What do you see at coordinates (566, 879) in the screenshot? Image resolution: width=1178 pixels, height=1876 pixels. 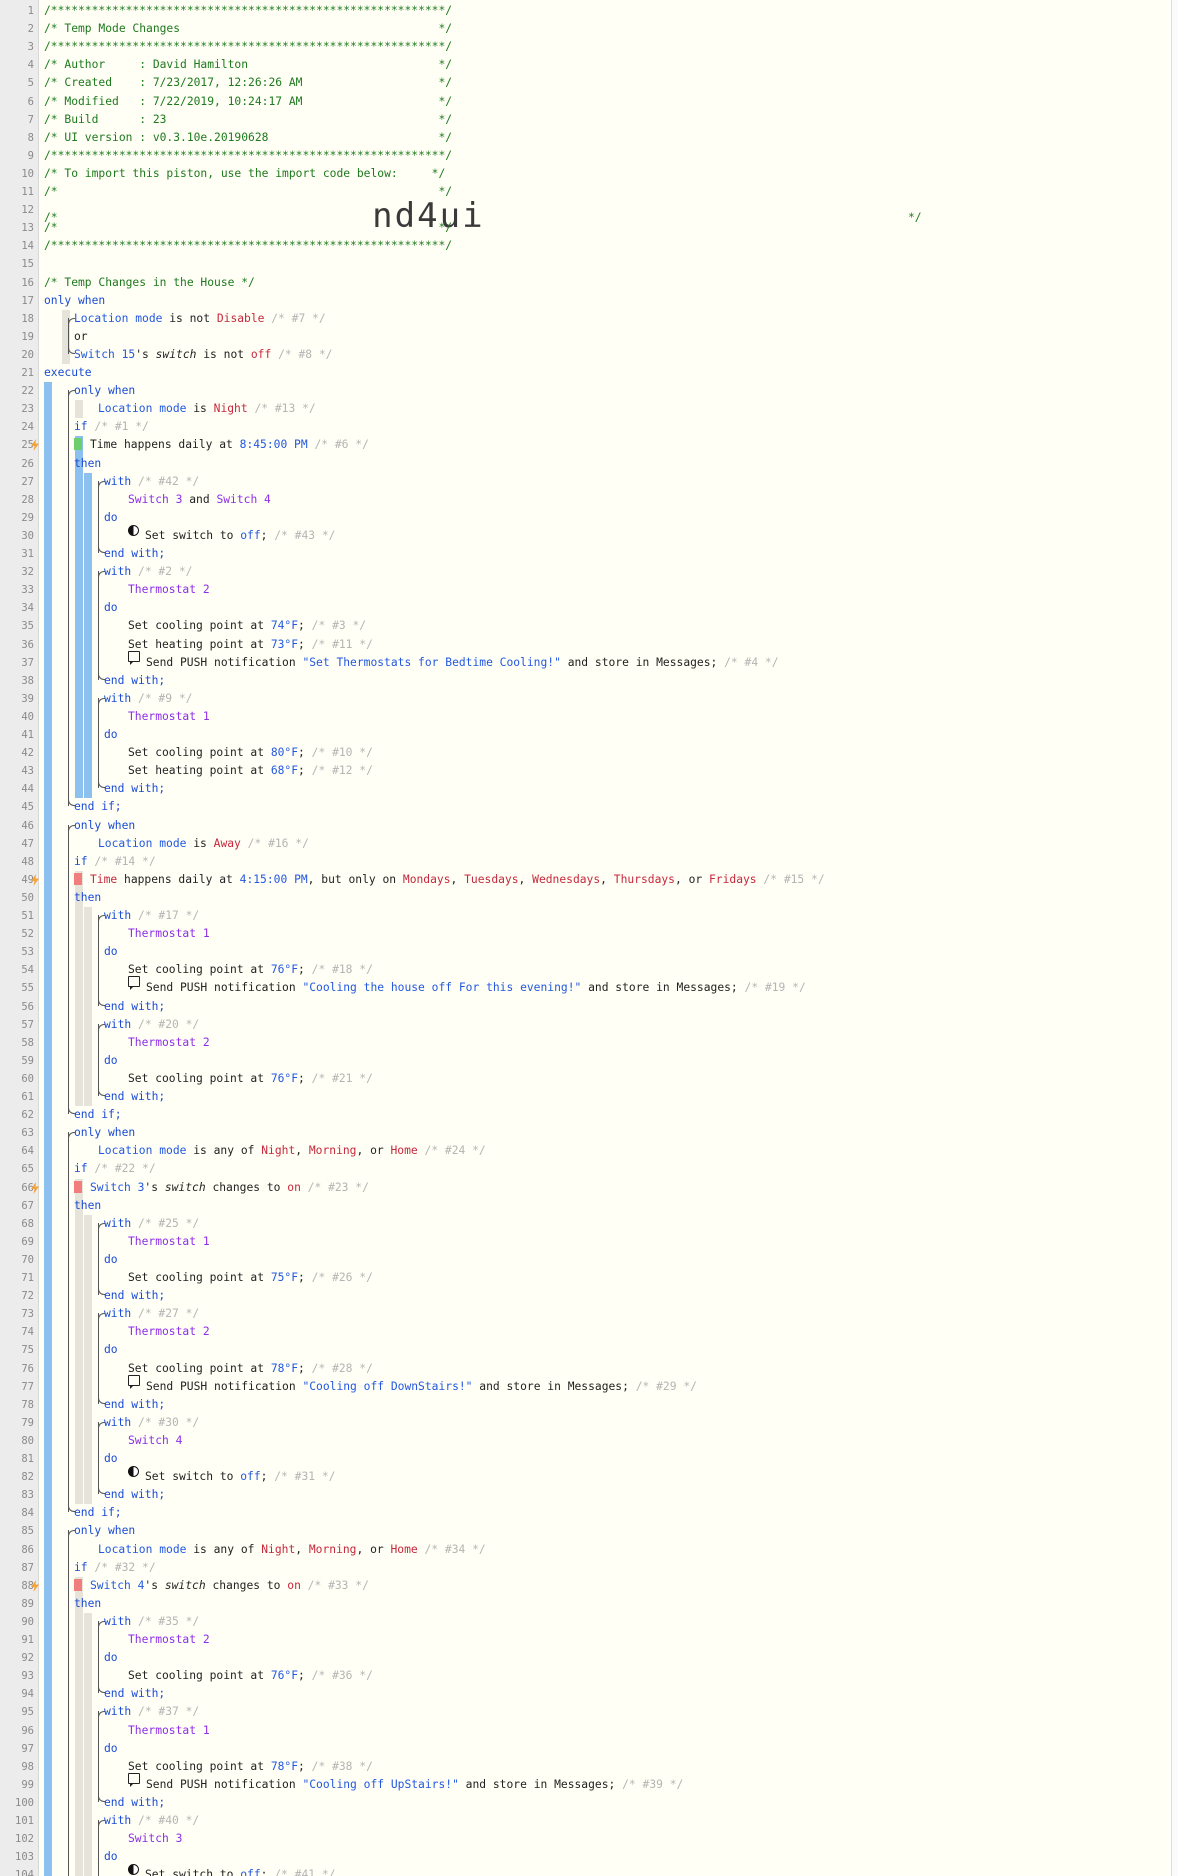 I see `value-token: Wednesdays` at bounding box center [566, 879].